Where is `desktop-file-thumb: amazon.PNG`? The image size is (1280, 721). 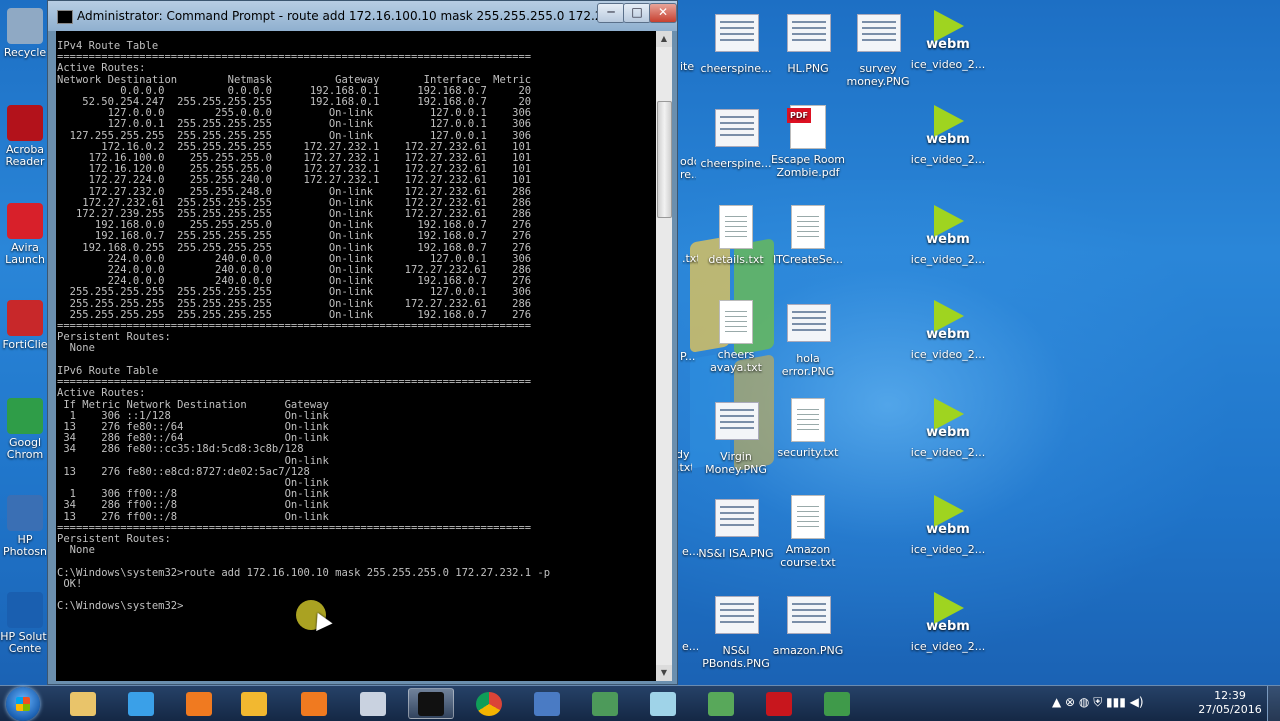 desktop-file-thumb: amazon.PNG is located at coordinates (808, 624).